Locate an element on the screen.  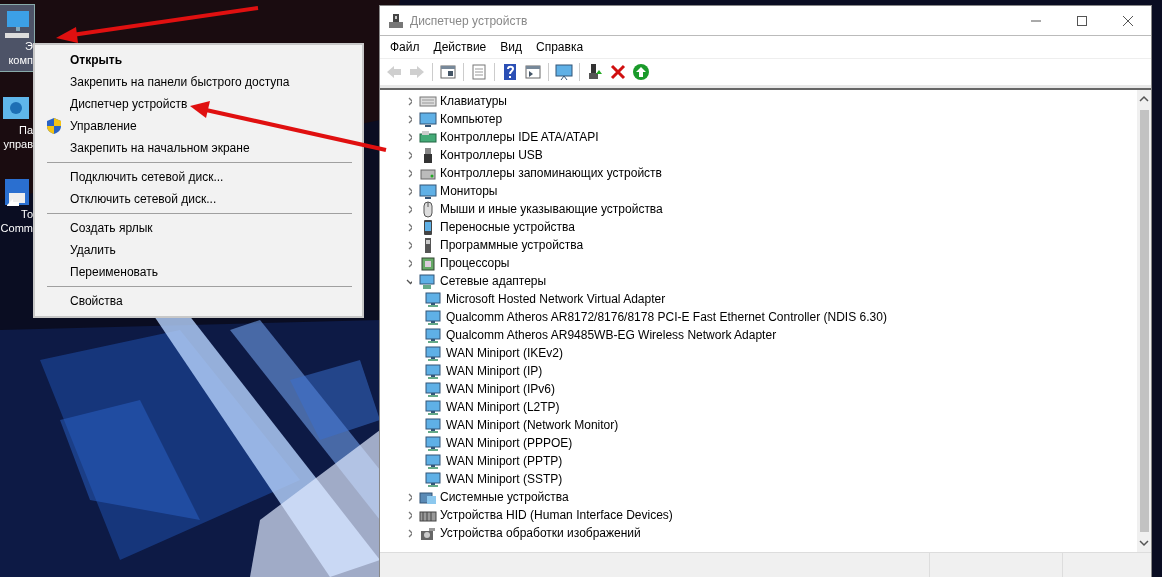
help-icon is located at coordinates (510, 72).